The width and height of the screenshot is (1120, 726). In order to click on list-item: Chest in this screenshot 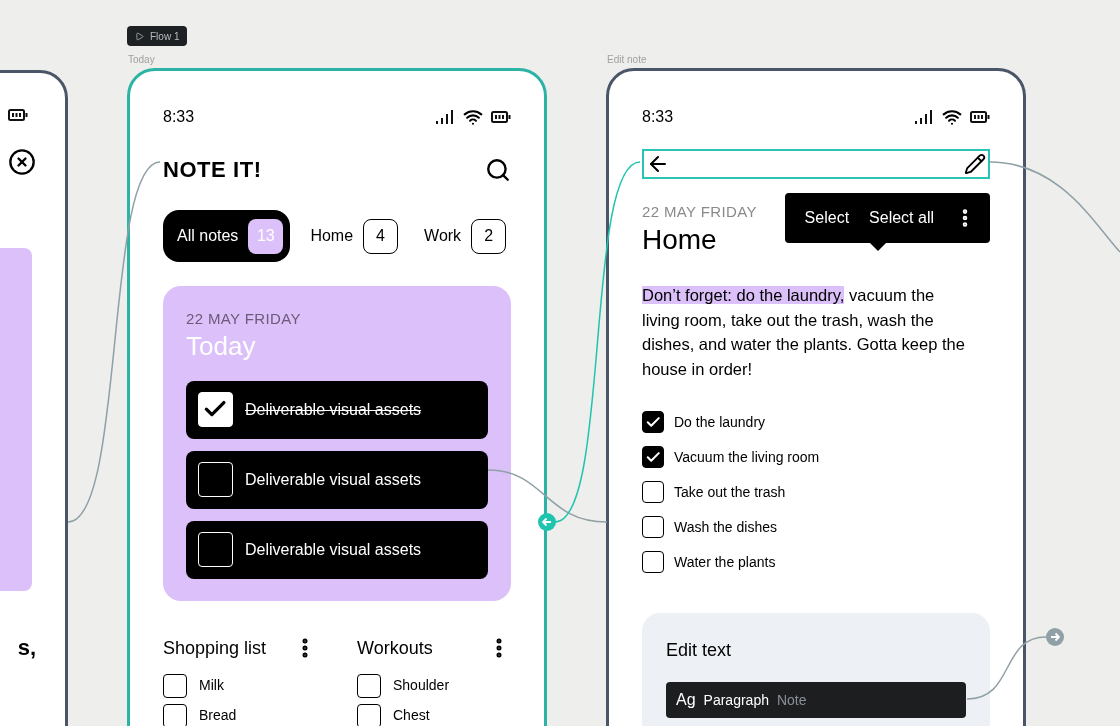, I will do `click(411, 715)`.